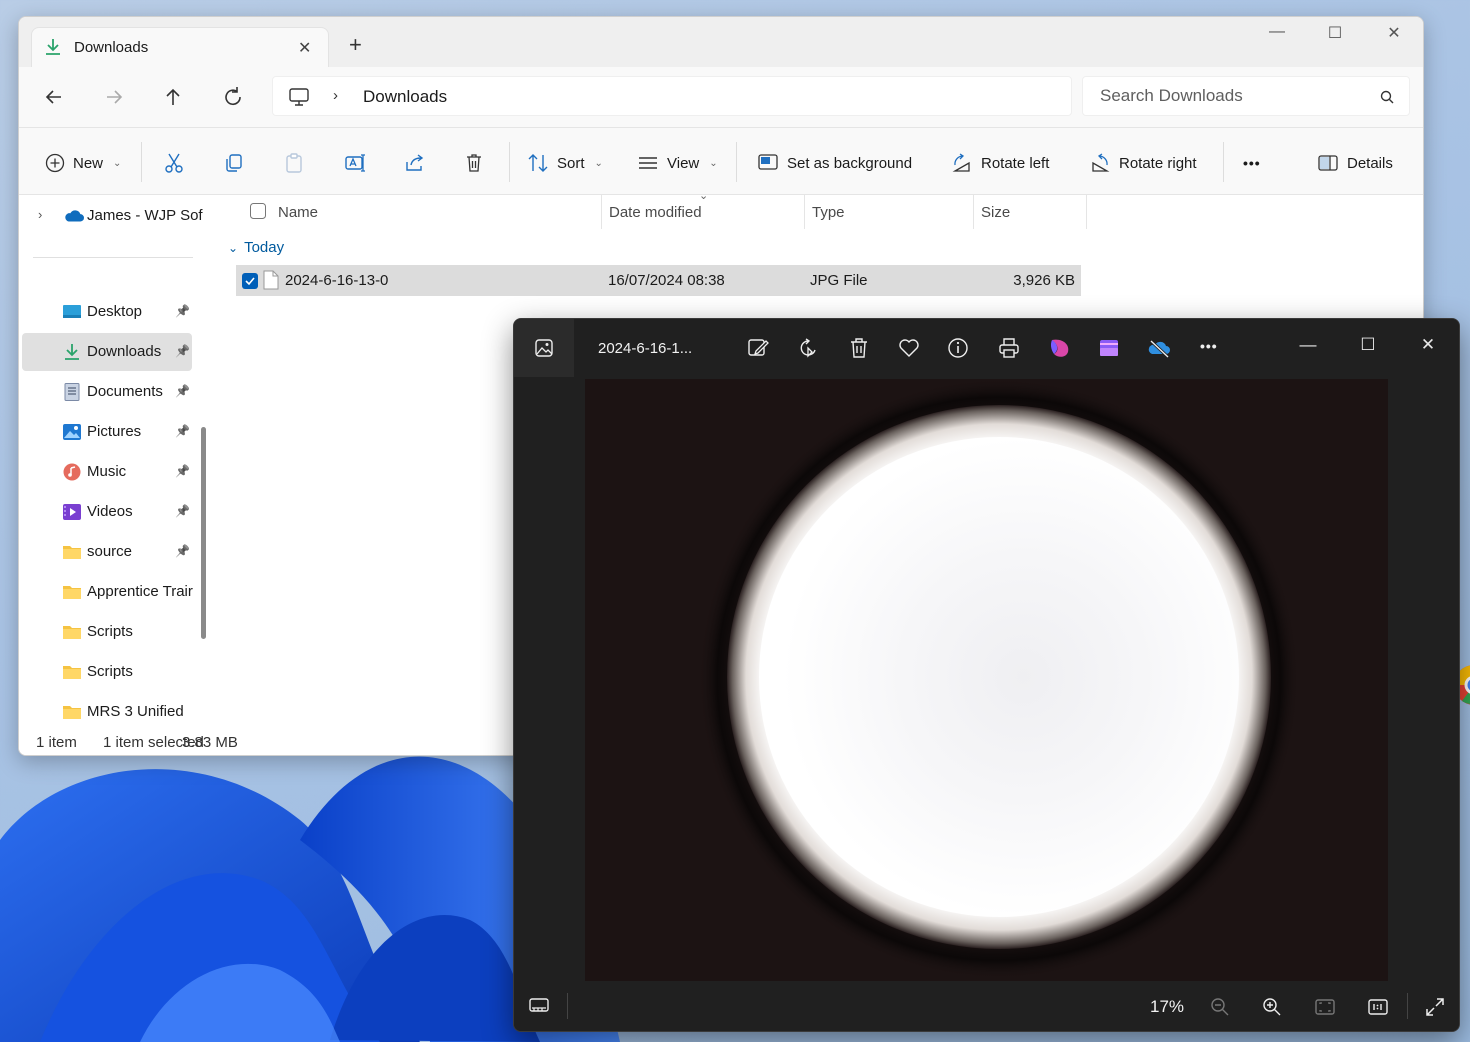  What do you see at coordinates (655, 212) in the screenshot?
I see `column-date-modified: Date modified` at bounding box center [655, 212].